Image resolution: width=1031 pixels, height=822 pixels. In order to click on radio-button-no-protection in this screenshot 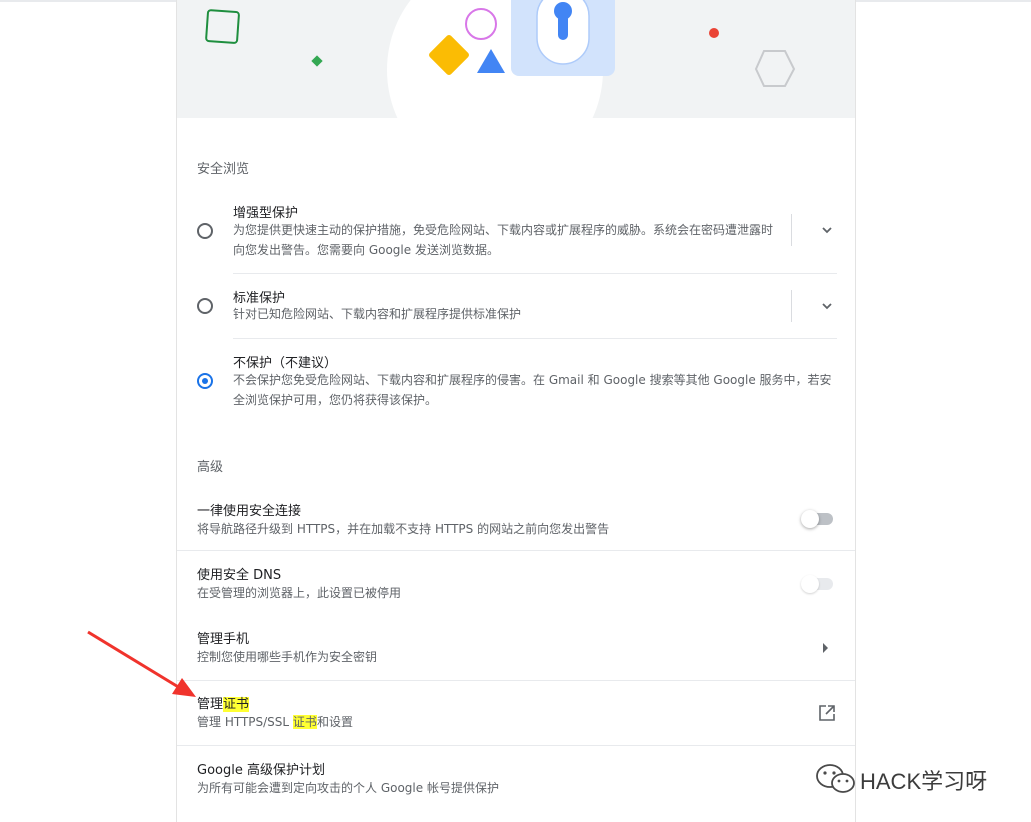, I will do `click(205, 381)`.